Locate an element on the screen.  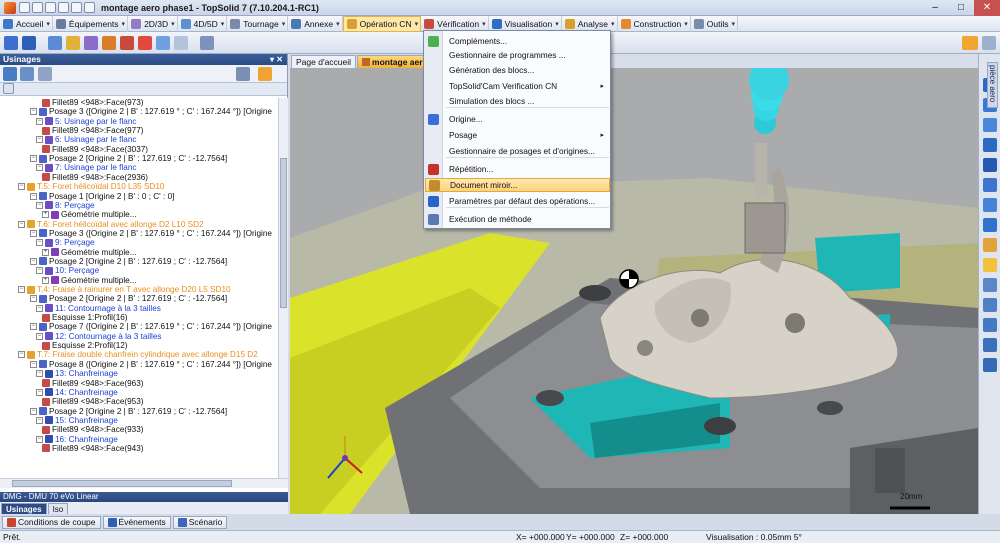
menu-construction: Construction ▾ is located at coordinates (654, 23).